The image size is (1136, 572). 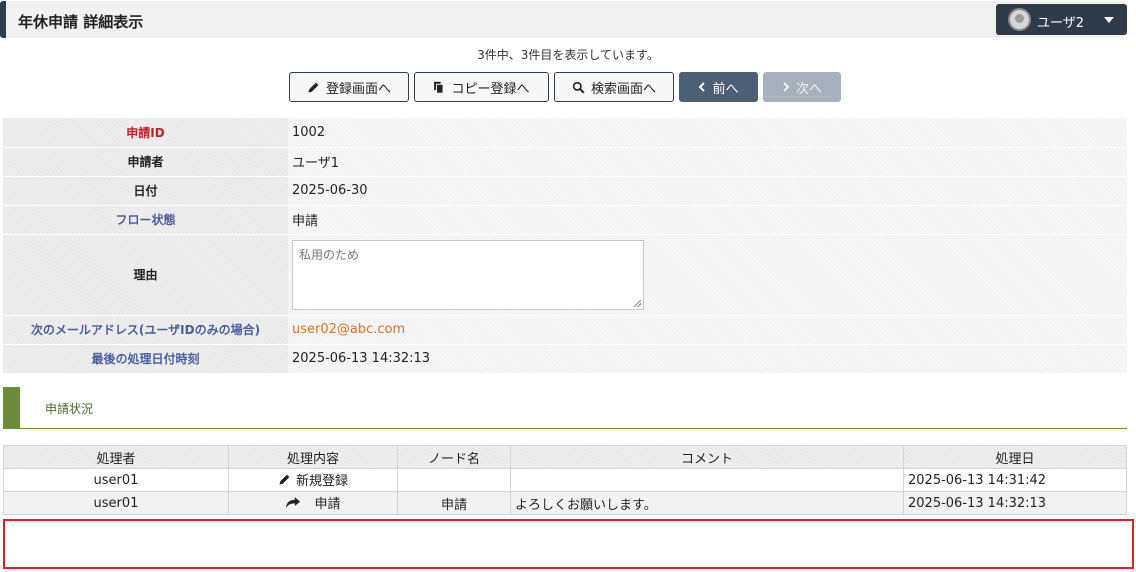 I want to click on highlighted-empty-area, so click(x=568, y=544).